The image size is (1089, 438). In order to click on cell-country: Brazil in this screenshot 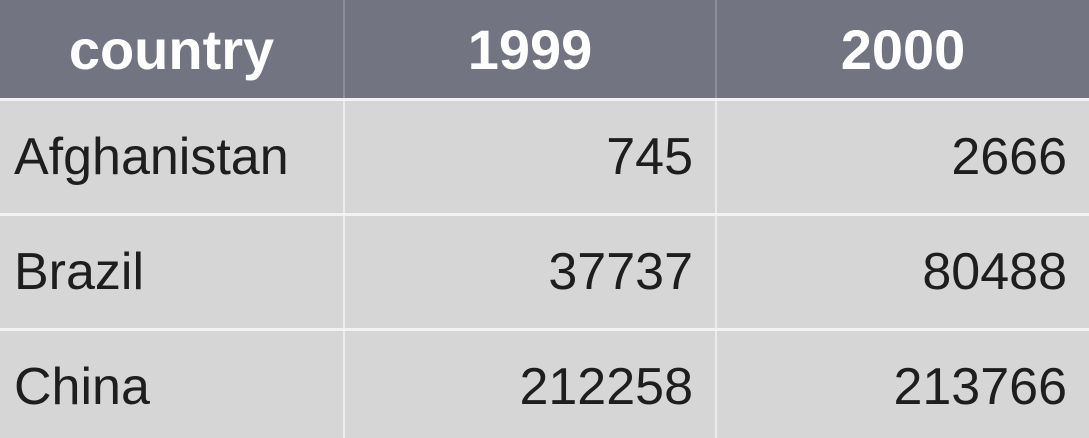, I will do `click(172, 271)`.